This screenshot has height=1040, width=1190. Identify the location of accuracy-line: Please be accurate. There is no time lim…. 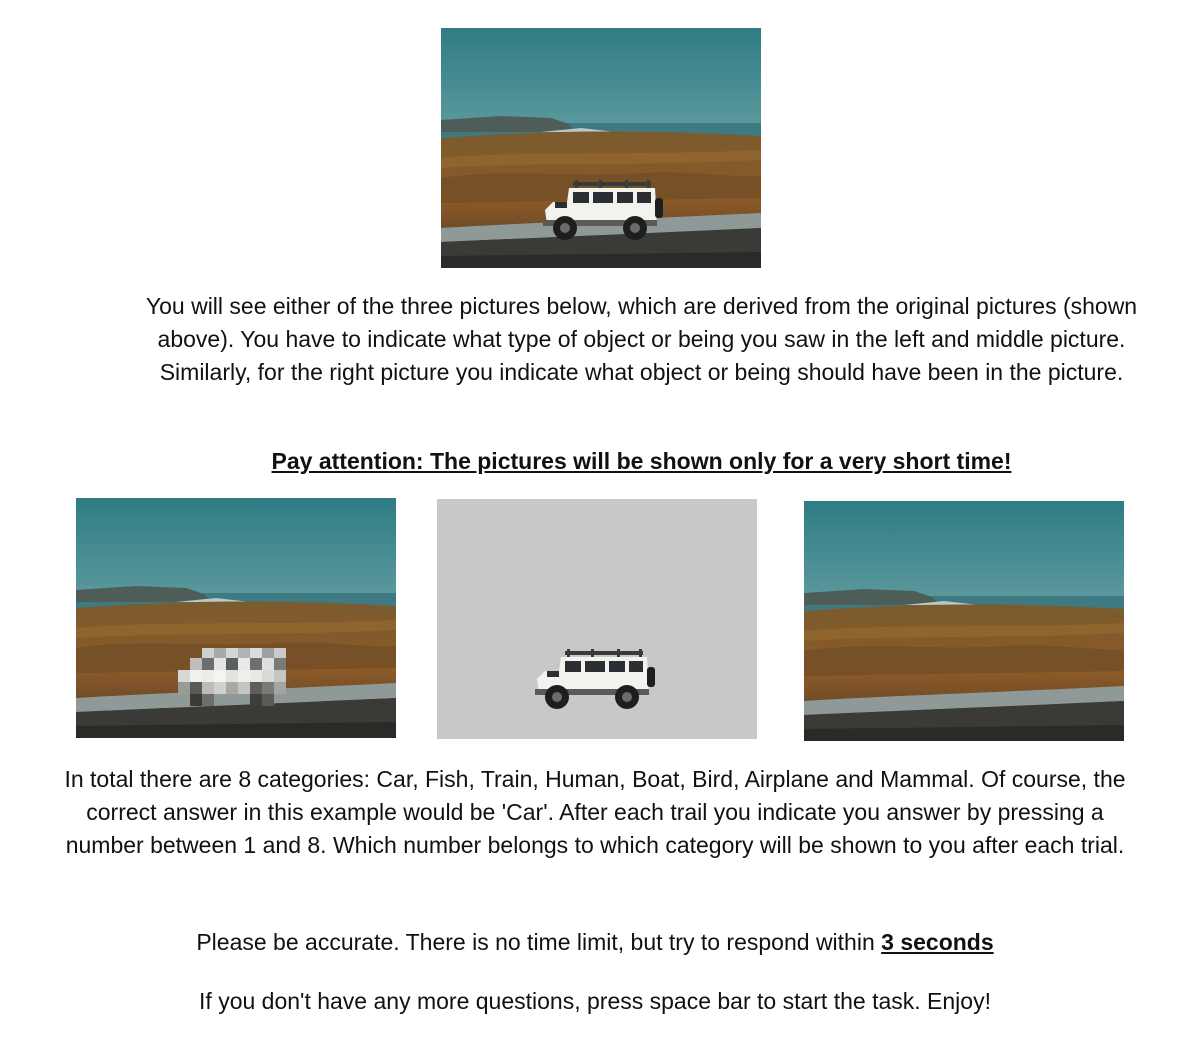
(595, 942).